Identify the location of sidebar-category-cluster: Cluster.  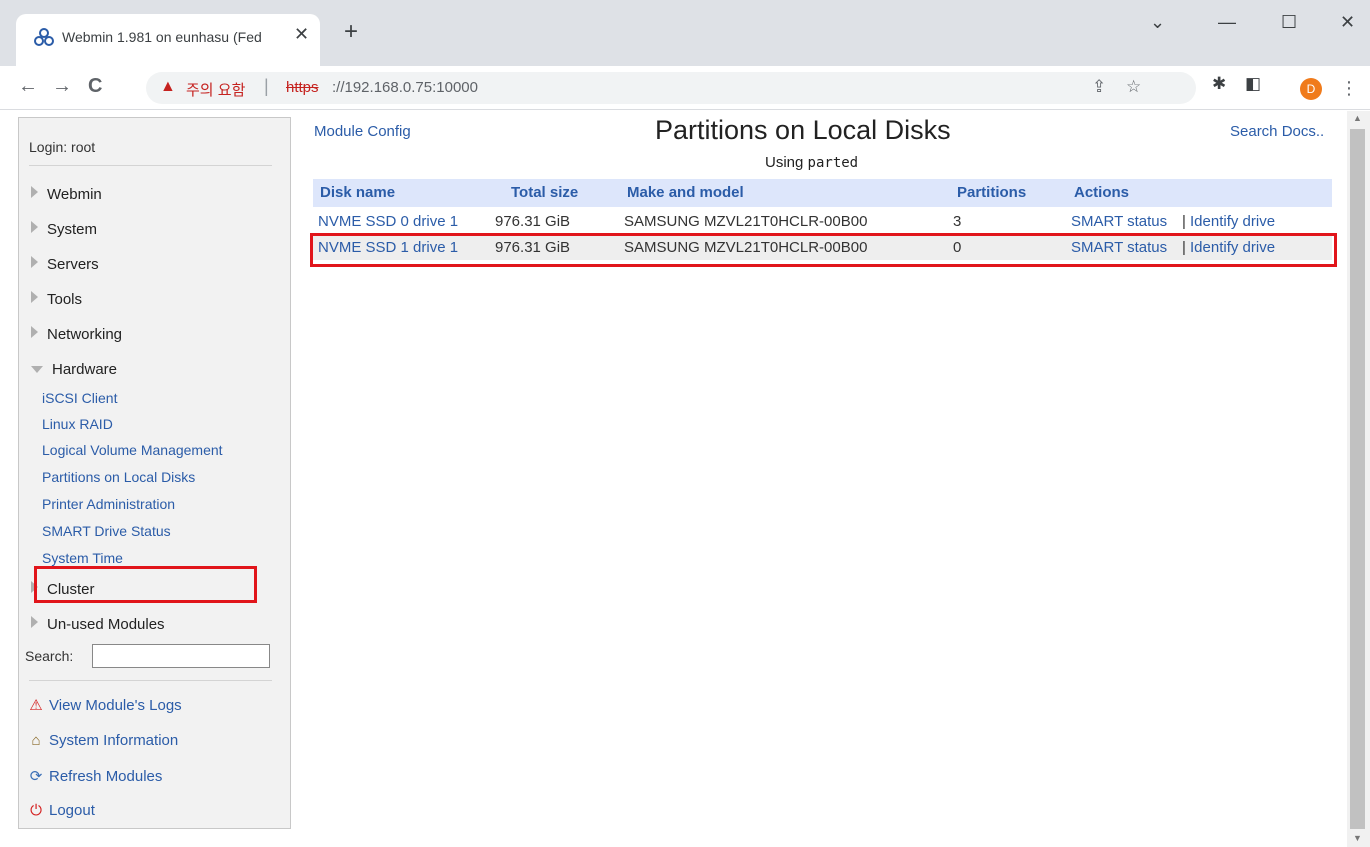
(63, 589).